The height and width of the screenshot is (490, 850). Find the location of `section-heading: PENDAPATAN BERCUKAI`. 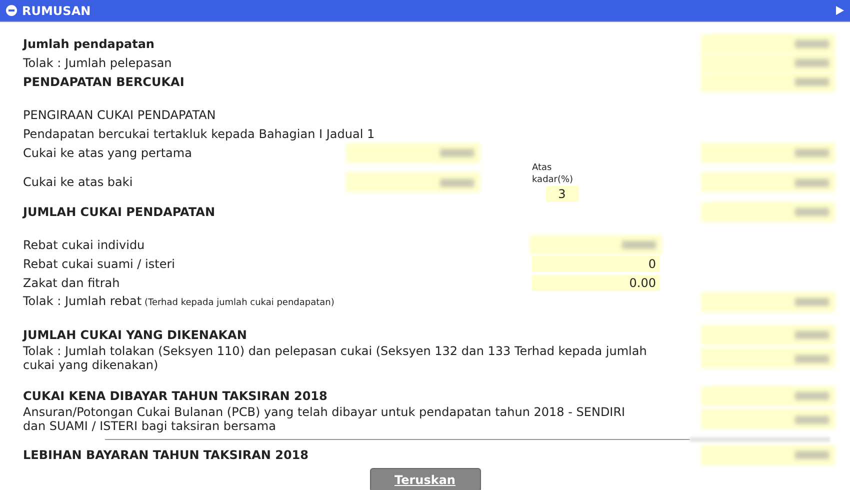

section-heading: PENDAPATAN BERCUKAI is located at coordinates (104, 82).